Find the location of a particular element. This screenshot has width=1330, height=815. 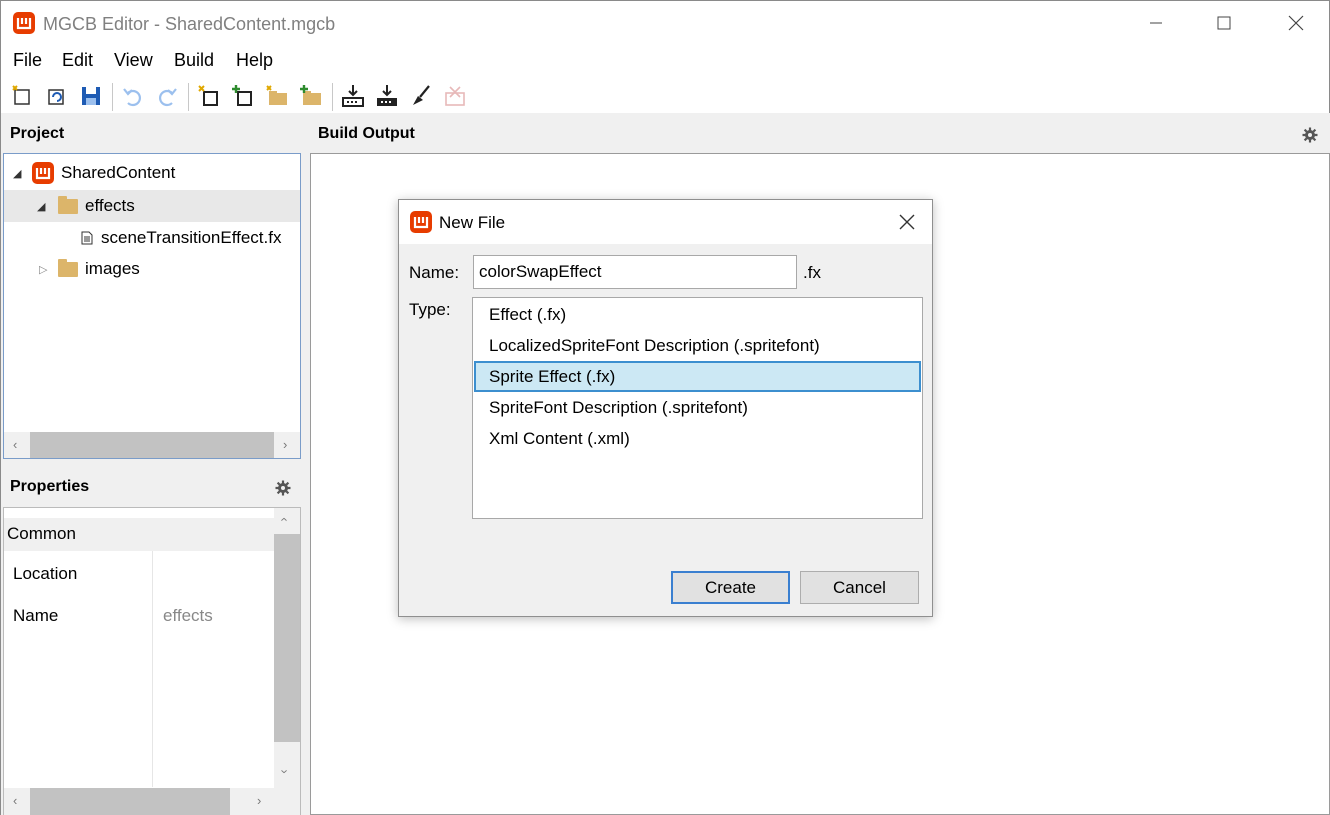

build-output-header-bar is located at coordinates (816, 133).